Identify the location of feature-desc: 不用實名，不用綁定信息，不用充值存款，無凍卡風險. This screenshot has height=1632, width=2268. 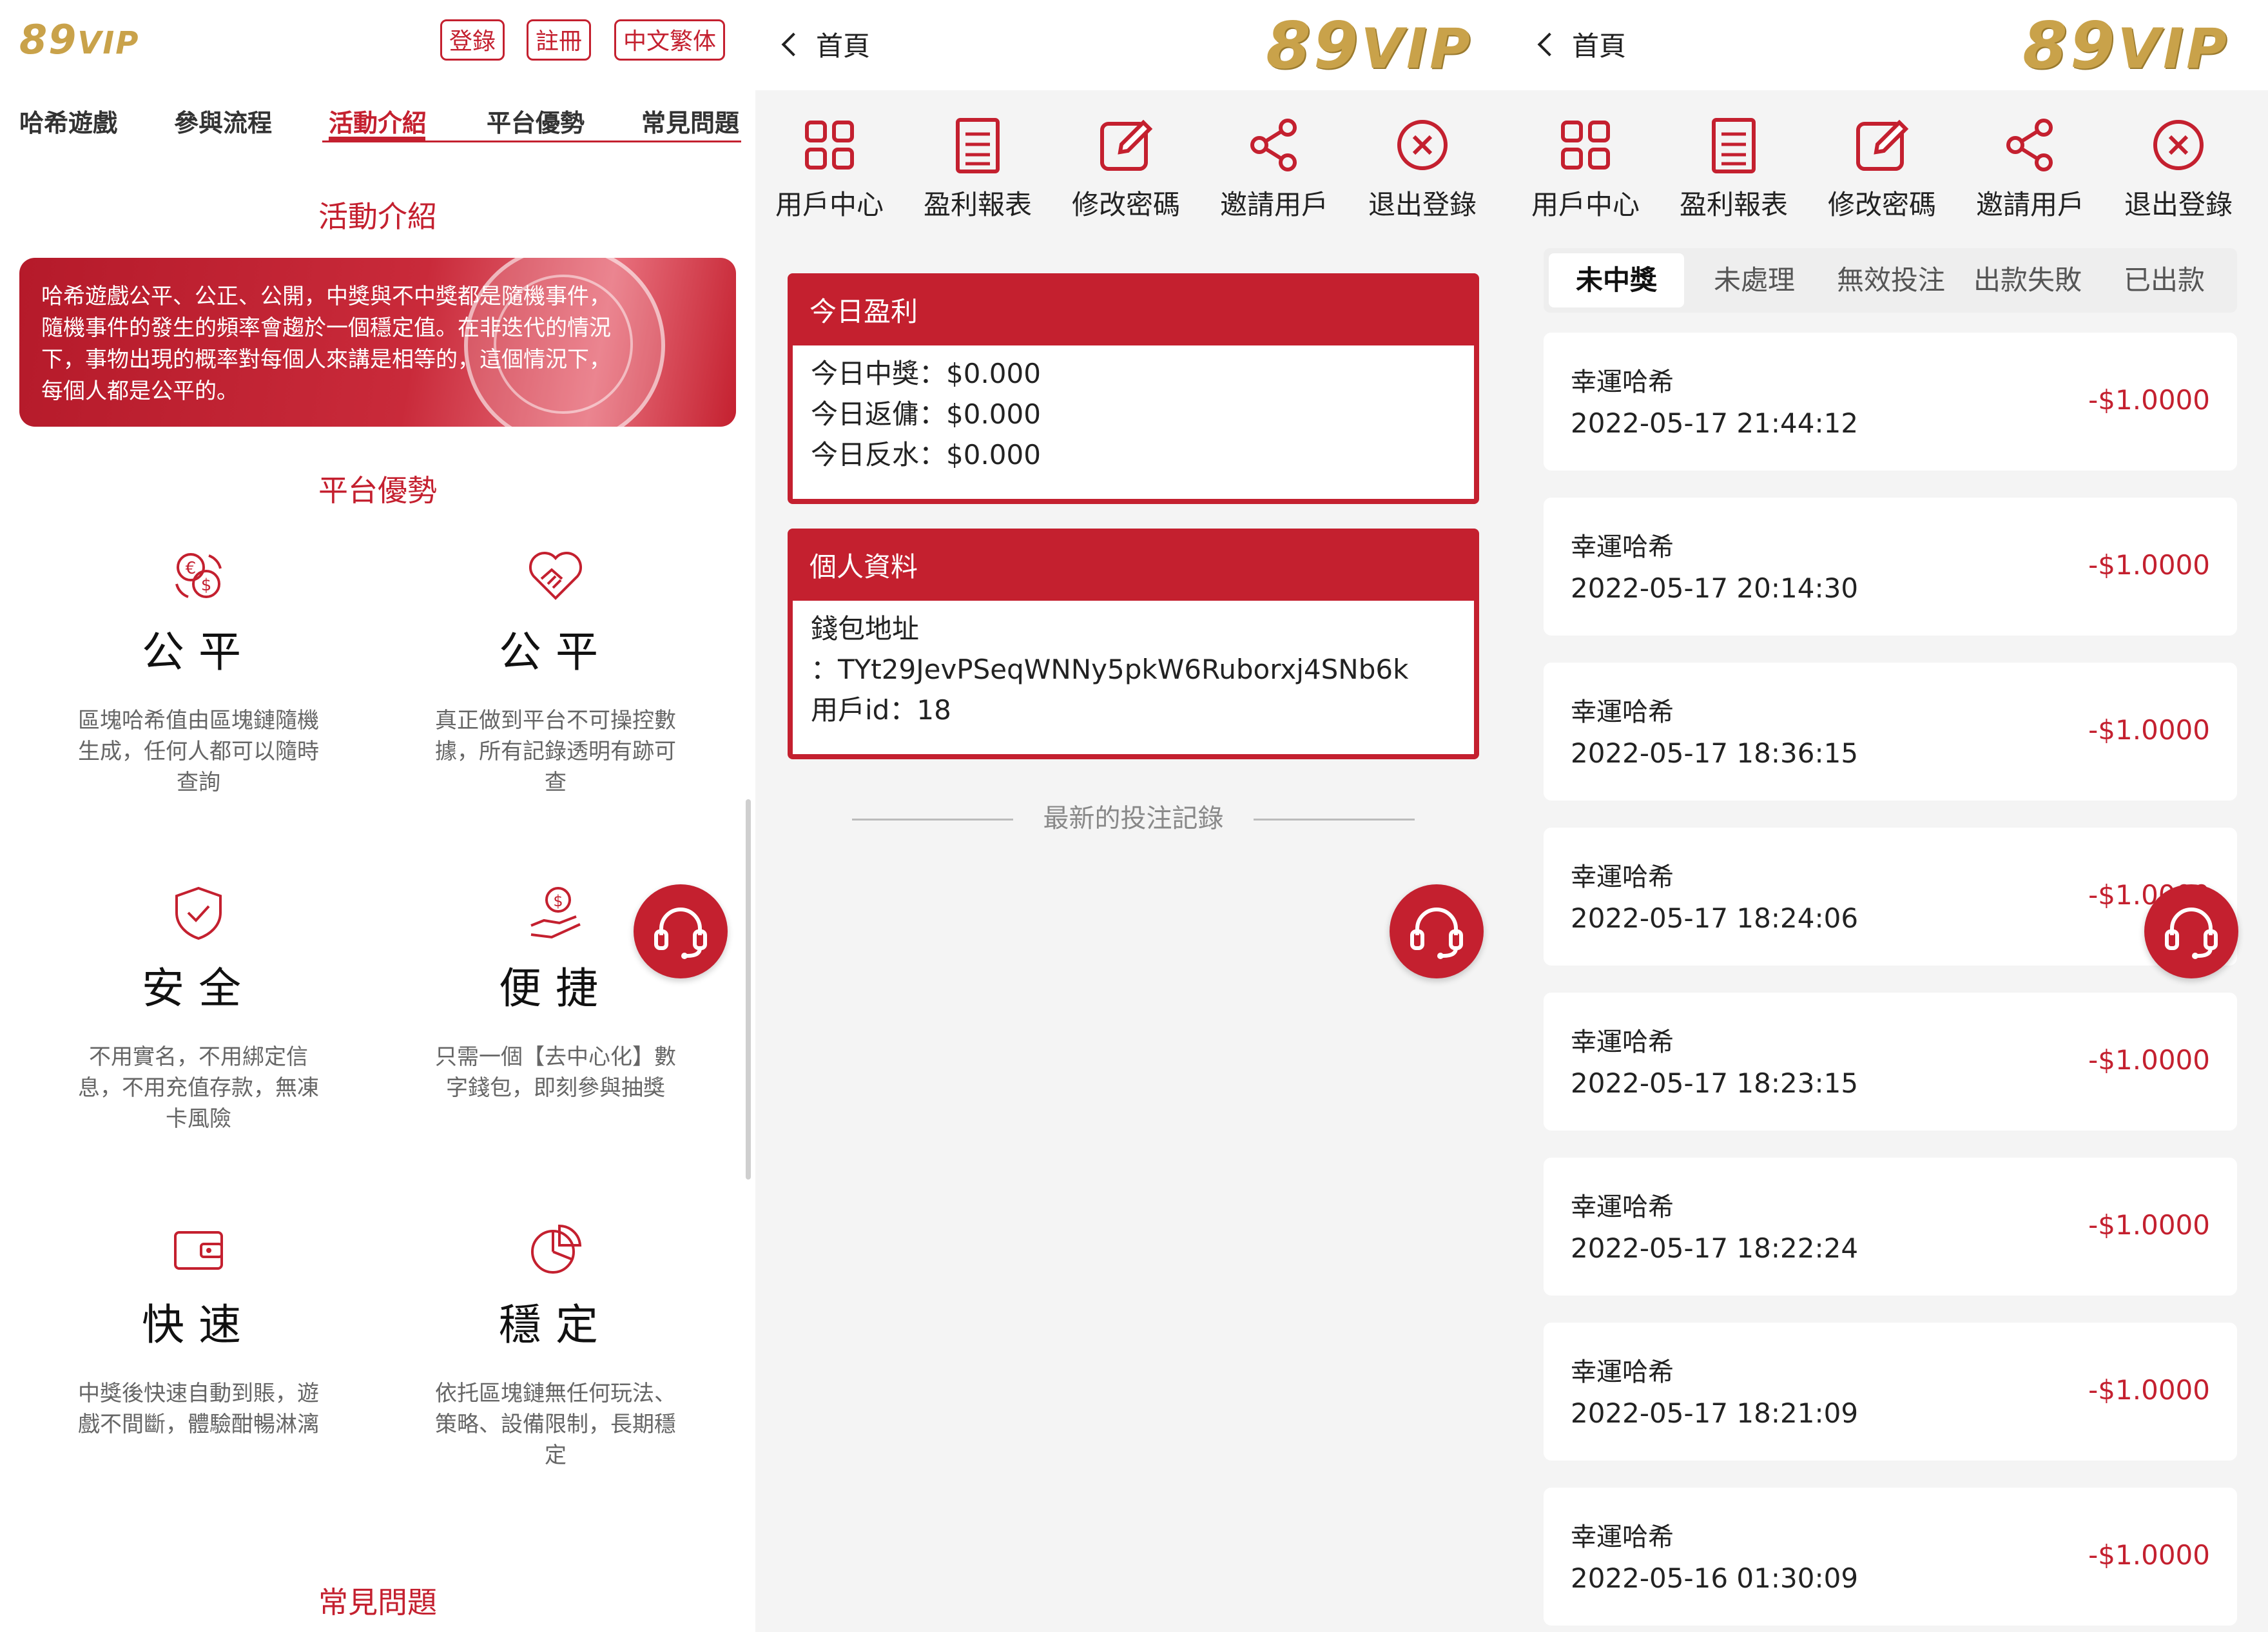
(199, 1088).